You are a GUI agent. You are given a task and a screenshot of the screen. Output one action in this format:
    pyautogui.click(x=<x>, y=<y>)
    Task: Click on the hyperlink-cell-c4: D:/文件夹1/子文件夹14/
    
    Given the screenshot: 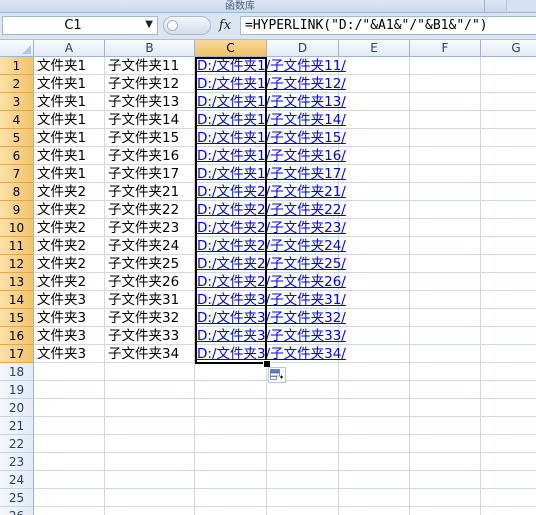 What is the action you would take?
    pyautogui.click(x=270, y=120)
    